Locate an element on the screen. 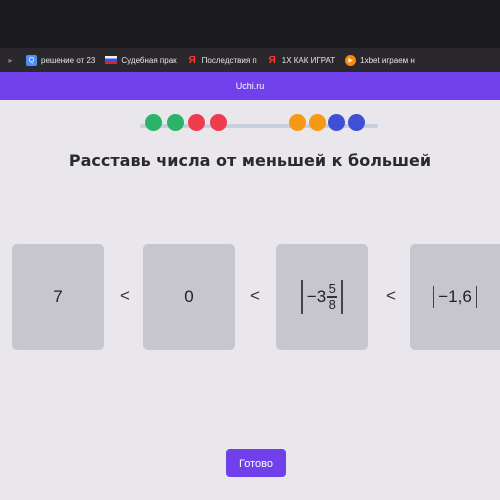  fraction-denominator: 8 is located at coordinates (332, 304).